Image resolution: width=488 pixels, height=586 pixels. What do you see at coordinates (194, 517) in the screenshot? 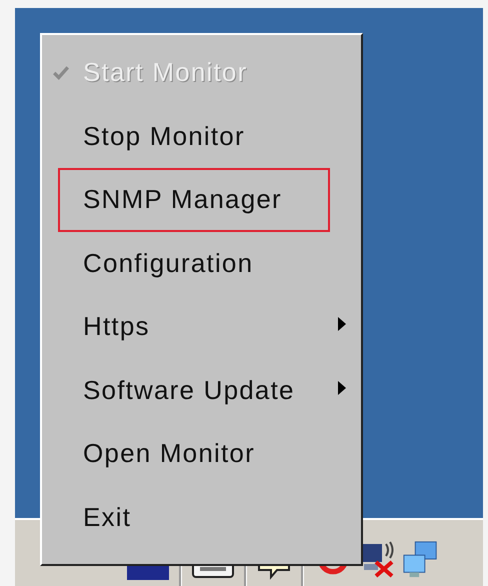
I see `menu-item: Exit` at bounding box center [194, 517].